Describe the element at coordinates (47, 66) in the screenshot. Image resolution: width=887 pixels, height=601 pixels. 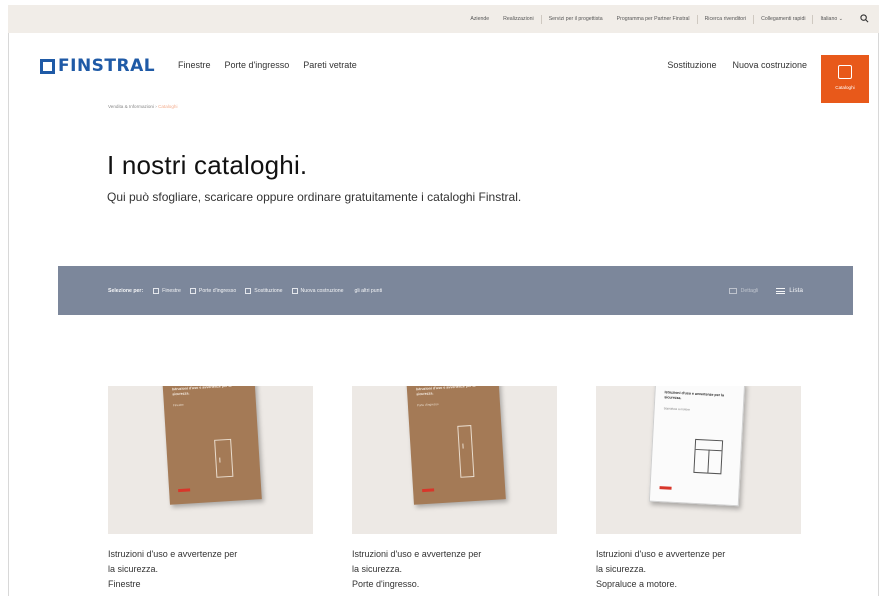
I see `logo-square-icon` at that location.